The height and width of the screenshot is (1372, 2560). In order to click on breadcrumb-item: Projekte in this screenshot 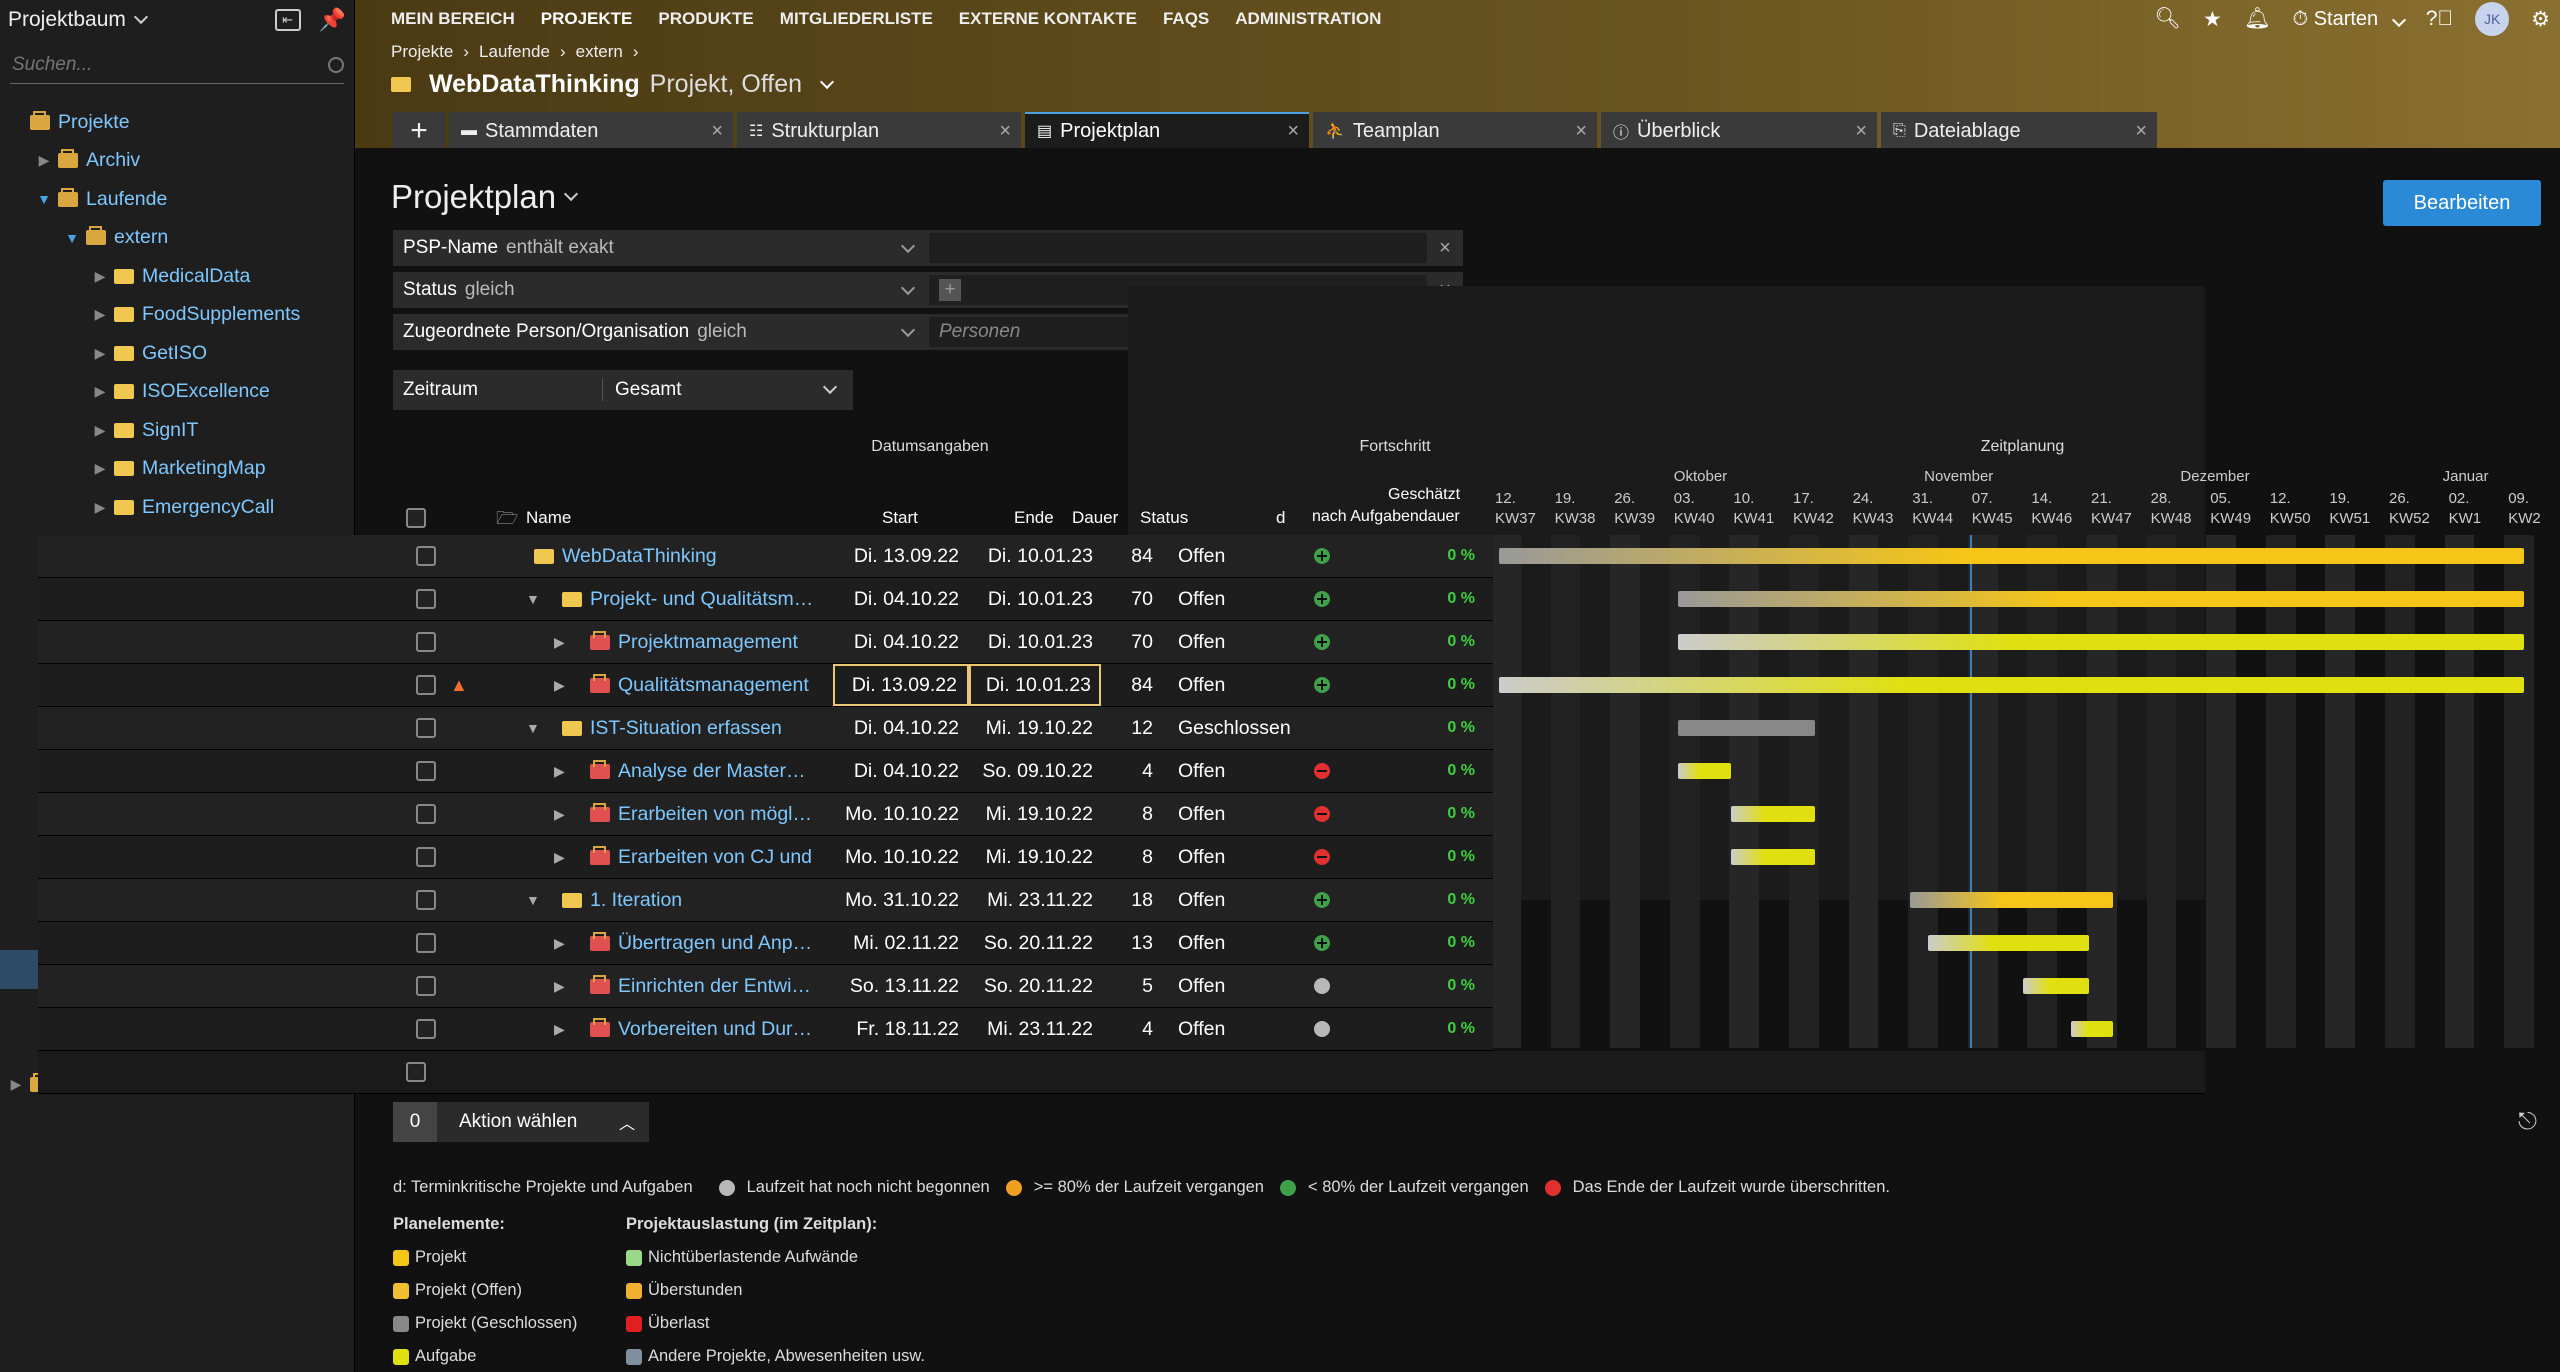, I will do `click(422, 51)`.